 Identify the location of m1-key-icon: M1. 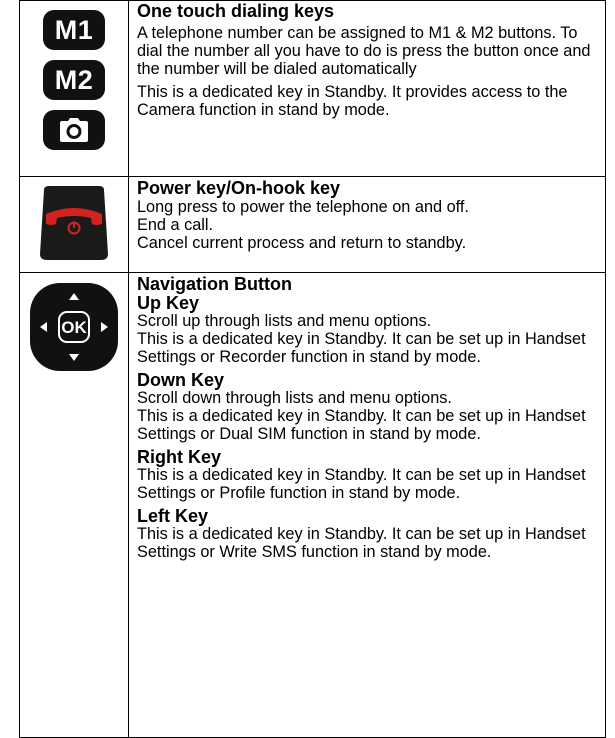
(74, 30).